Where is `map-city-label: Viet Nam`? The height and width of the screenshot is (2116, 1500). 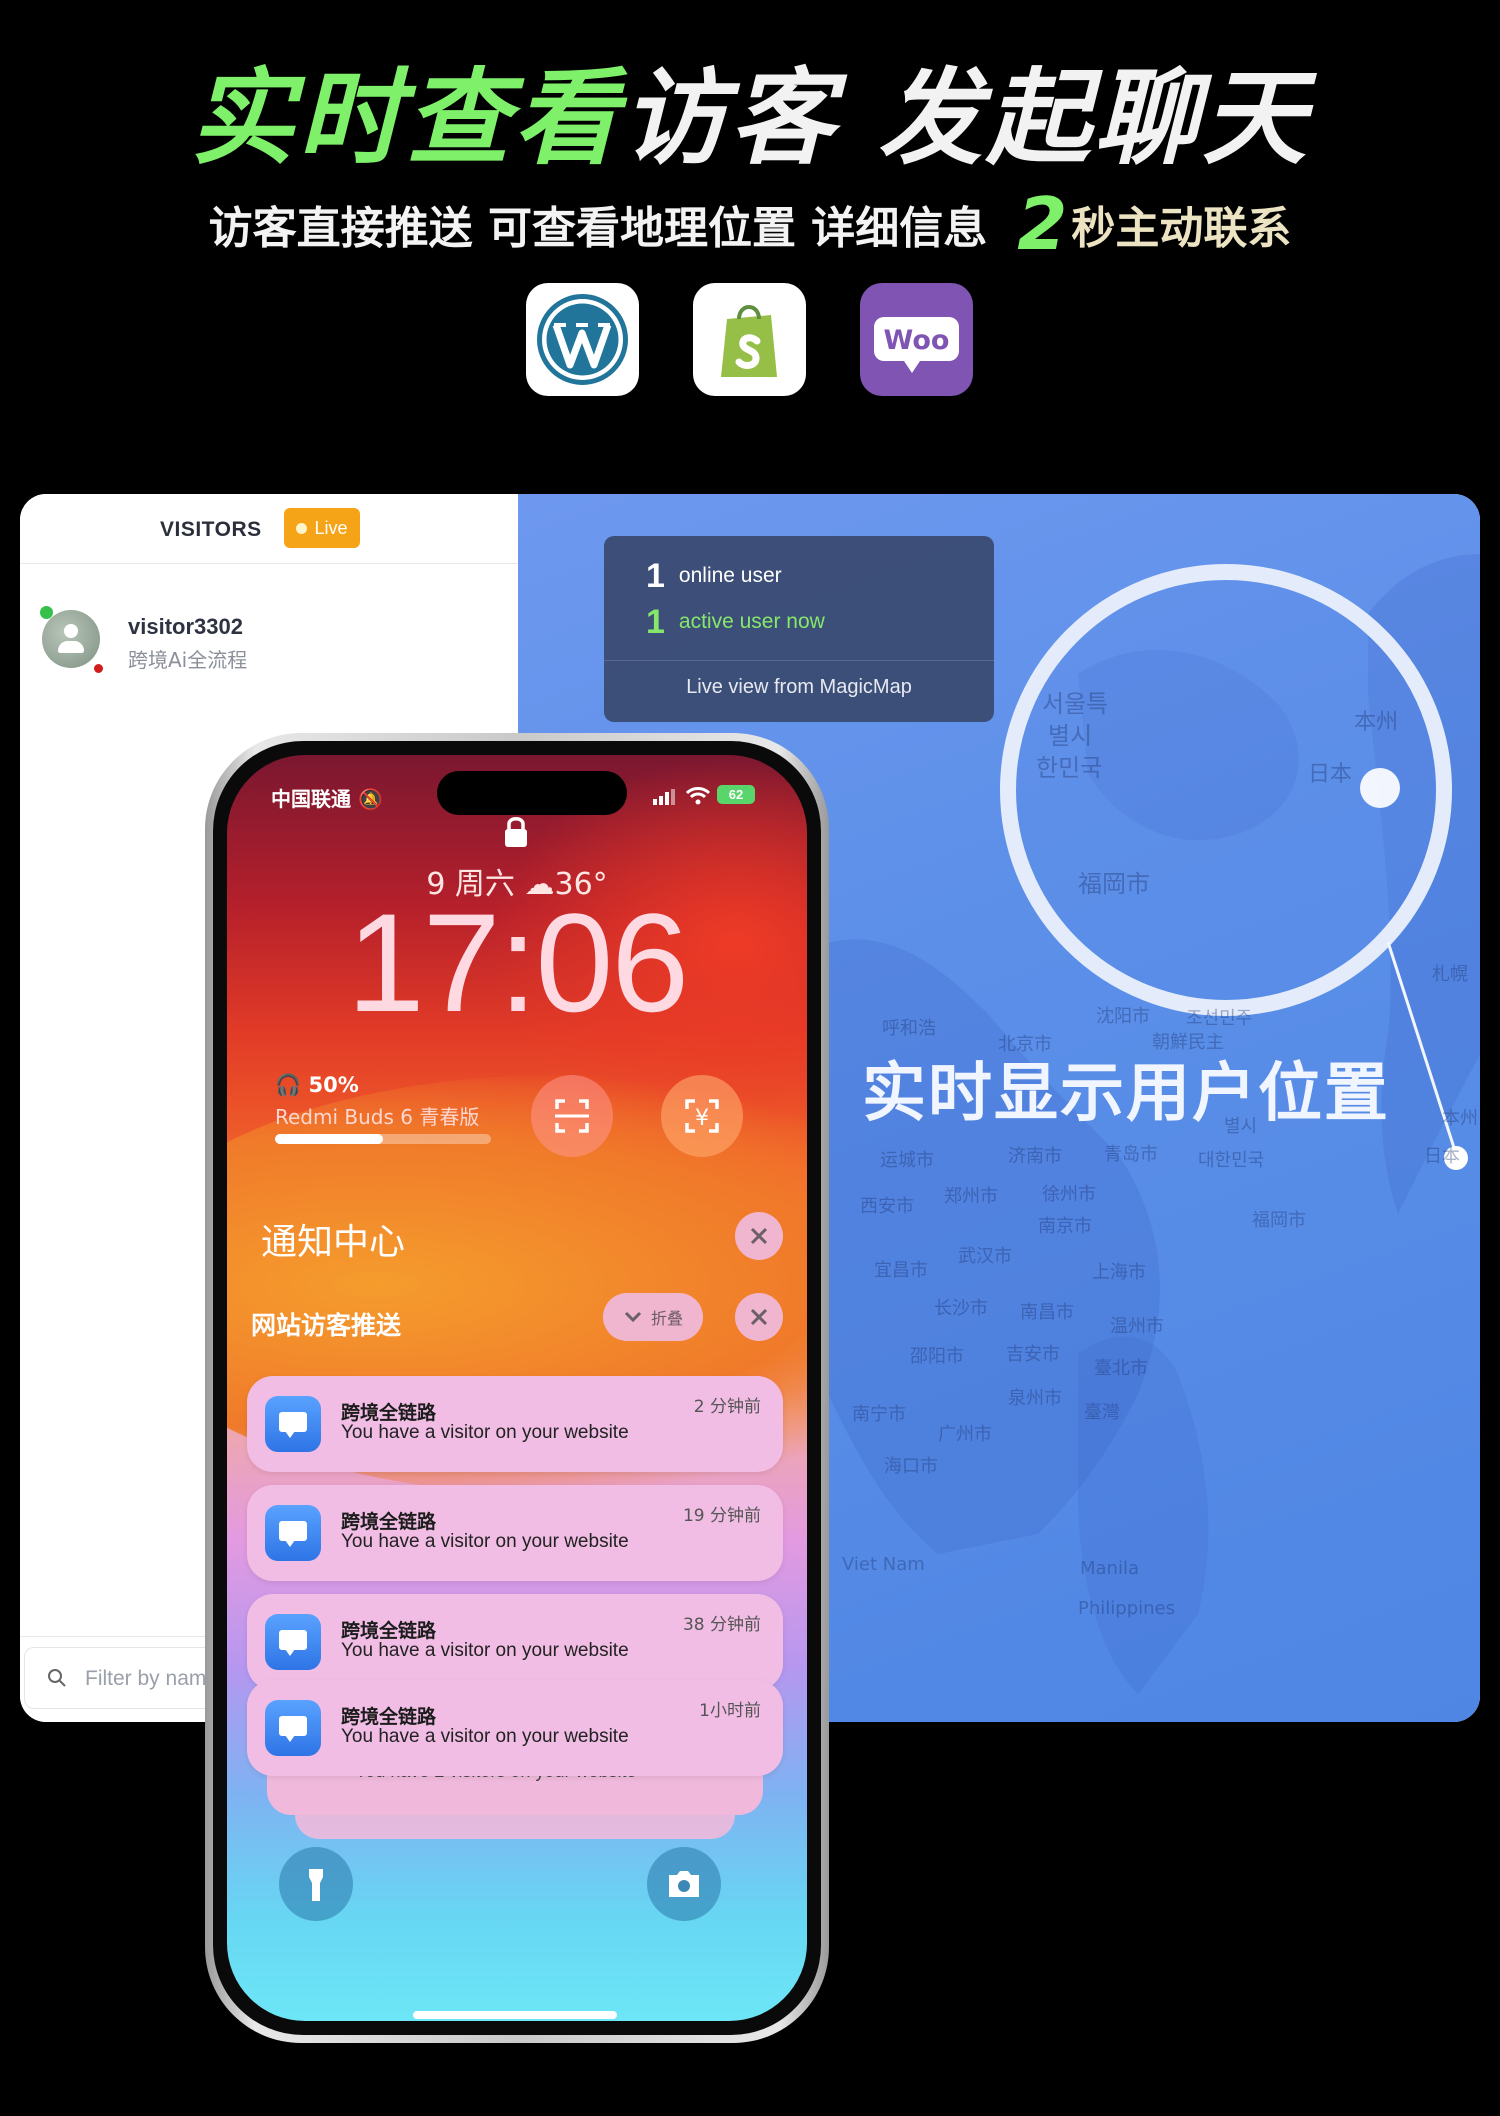
map-city-label: Viet Nam is located at coordinates (883, 1564).